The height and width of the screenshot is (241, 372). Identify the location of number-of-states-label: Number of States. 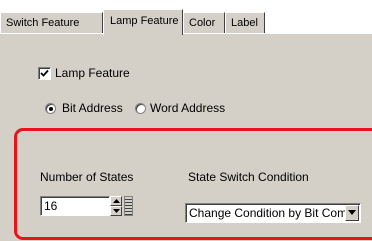
(87, 177).